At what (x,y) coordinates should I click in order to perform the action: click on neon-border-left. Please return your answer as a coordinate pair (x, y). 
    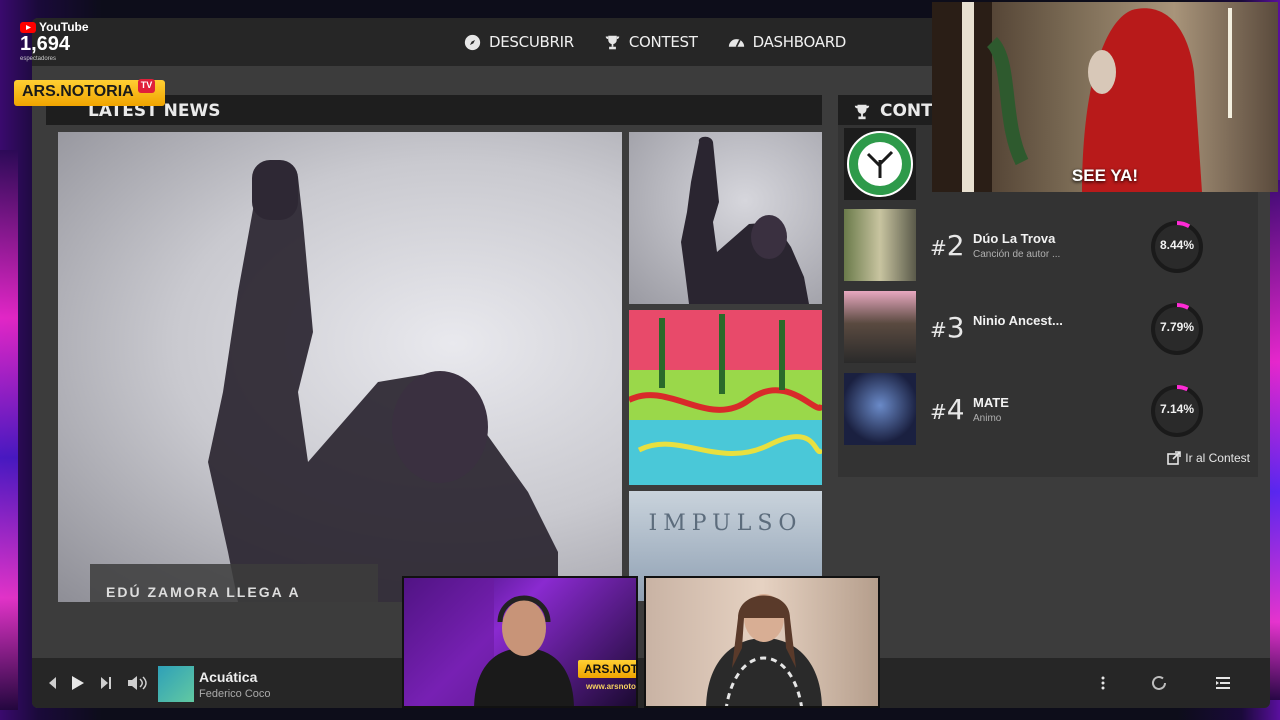
    Looking at the image, I should click on (9, 430).